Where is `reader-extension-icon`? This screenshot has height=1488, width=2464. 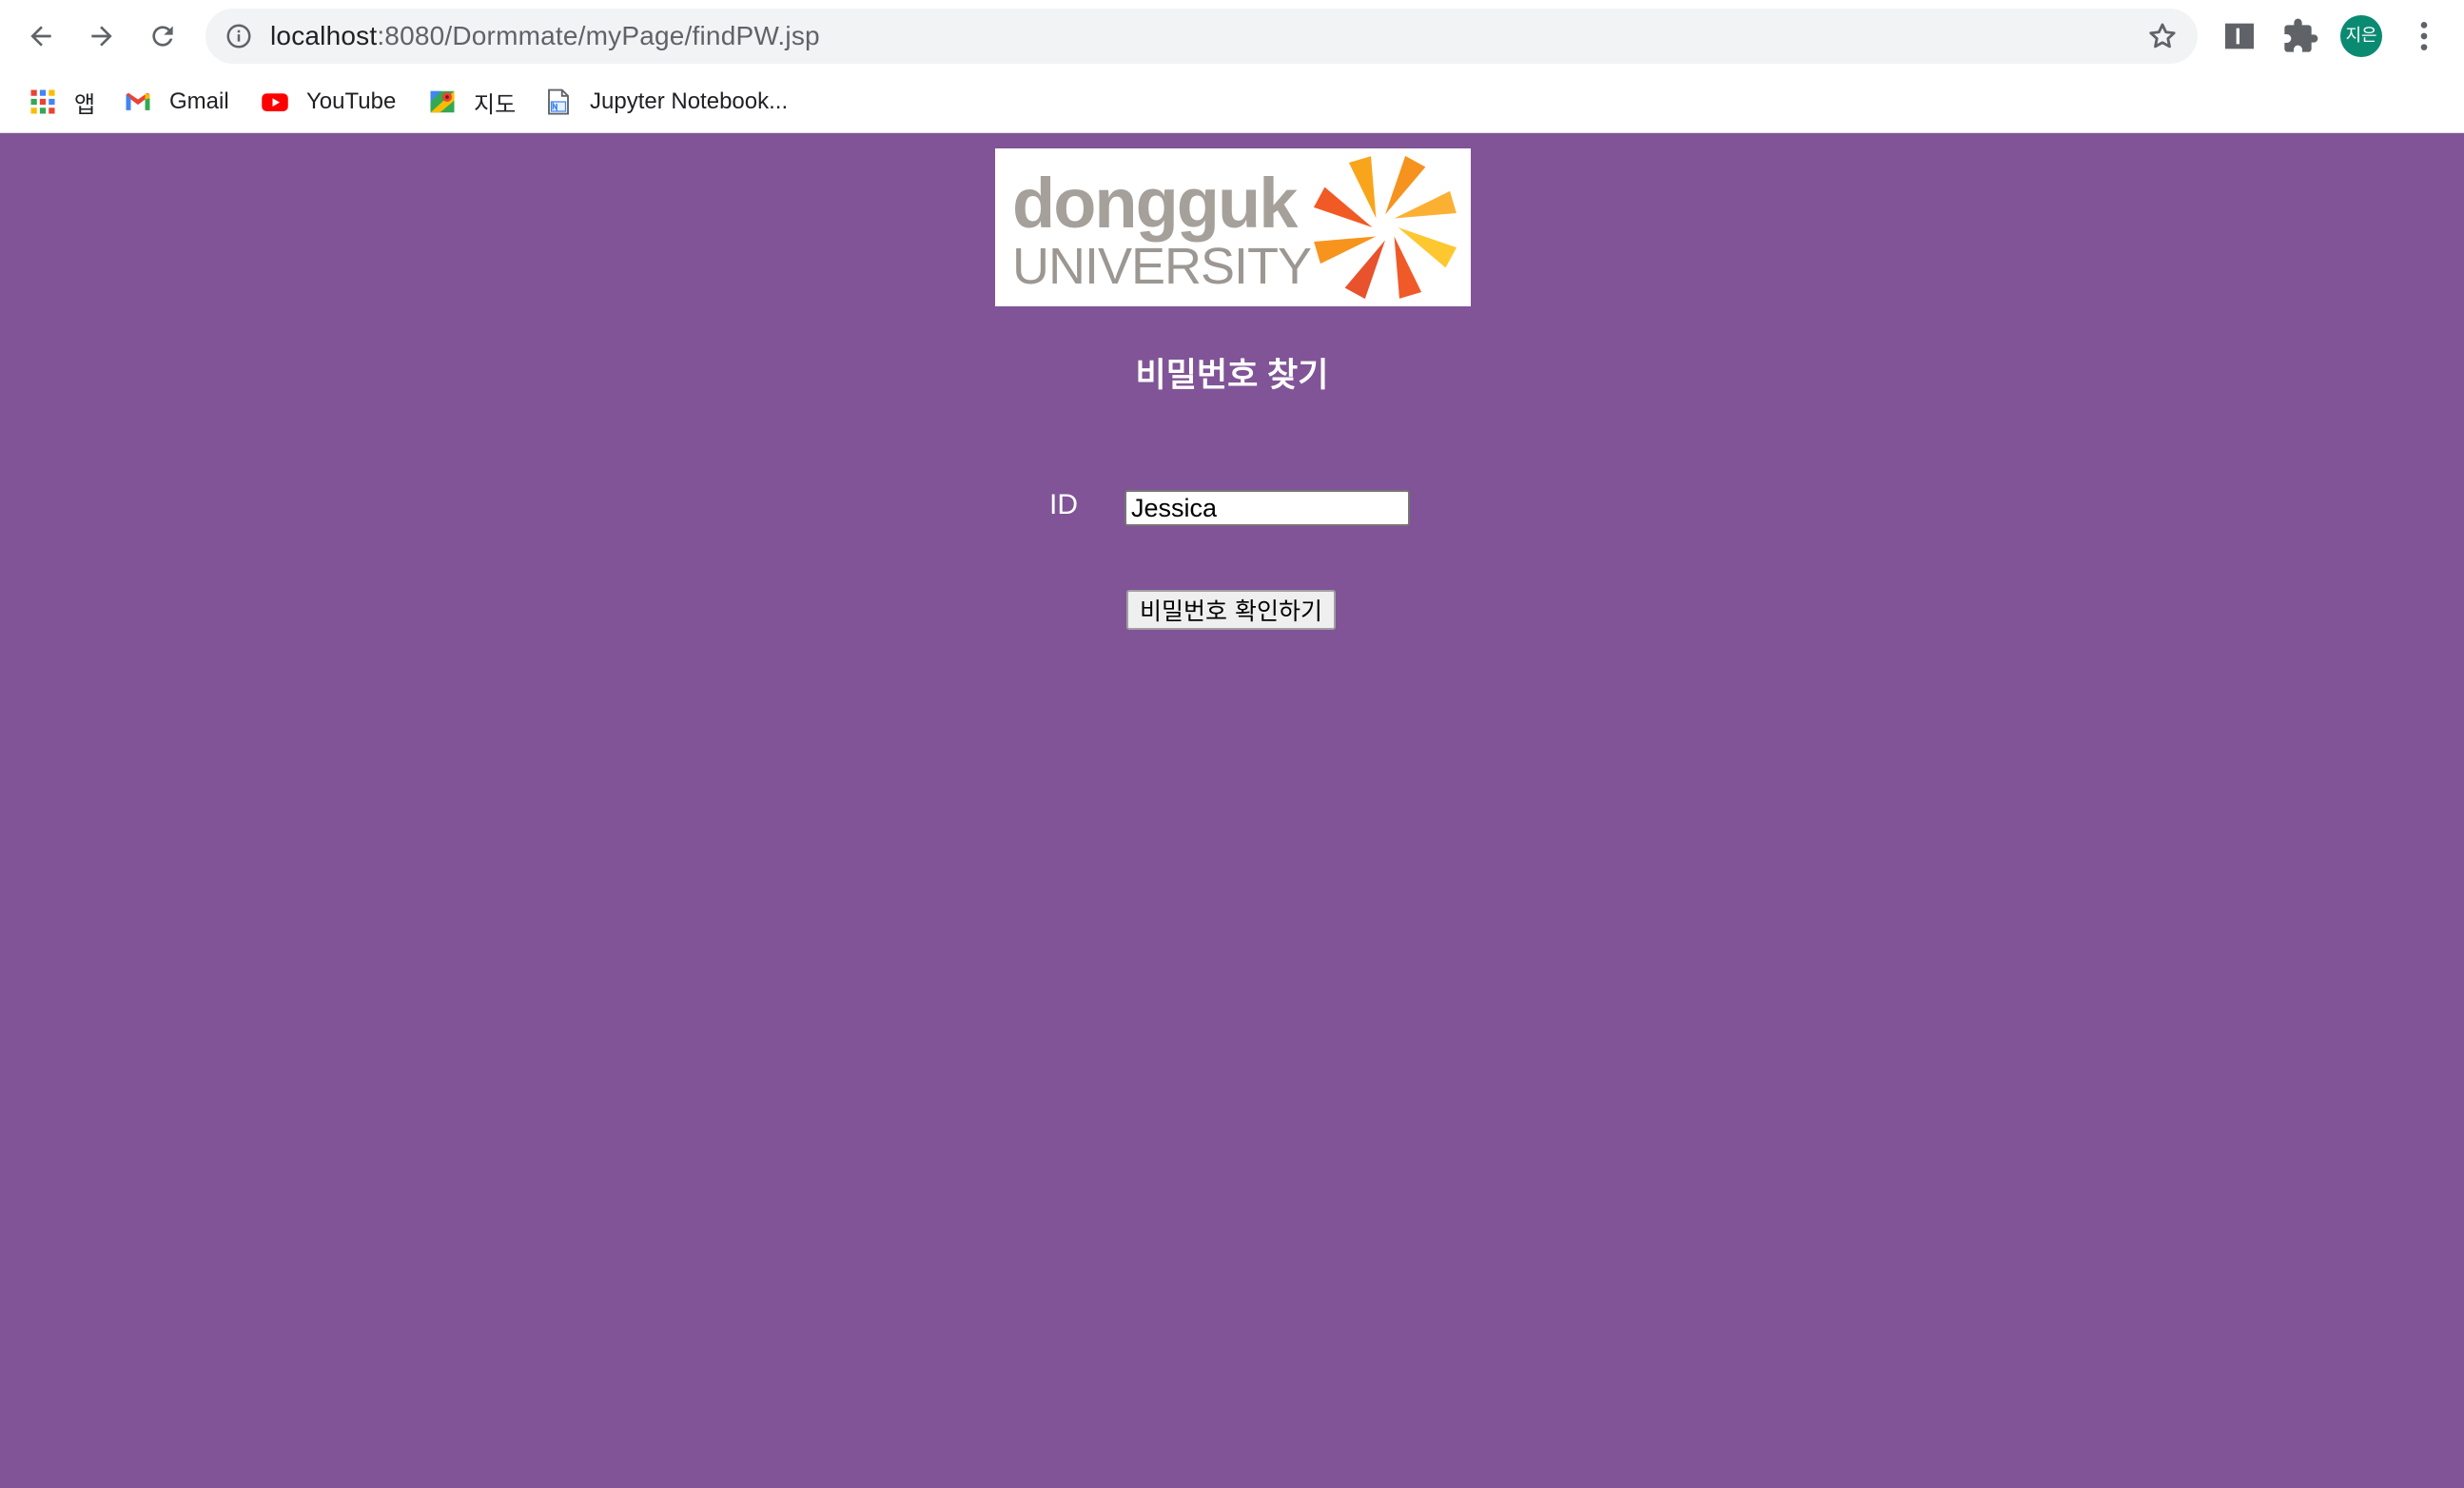 reader-extension-icon is located at coordinates (2239, 36).